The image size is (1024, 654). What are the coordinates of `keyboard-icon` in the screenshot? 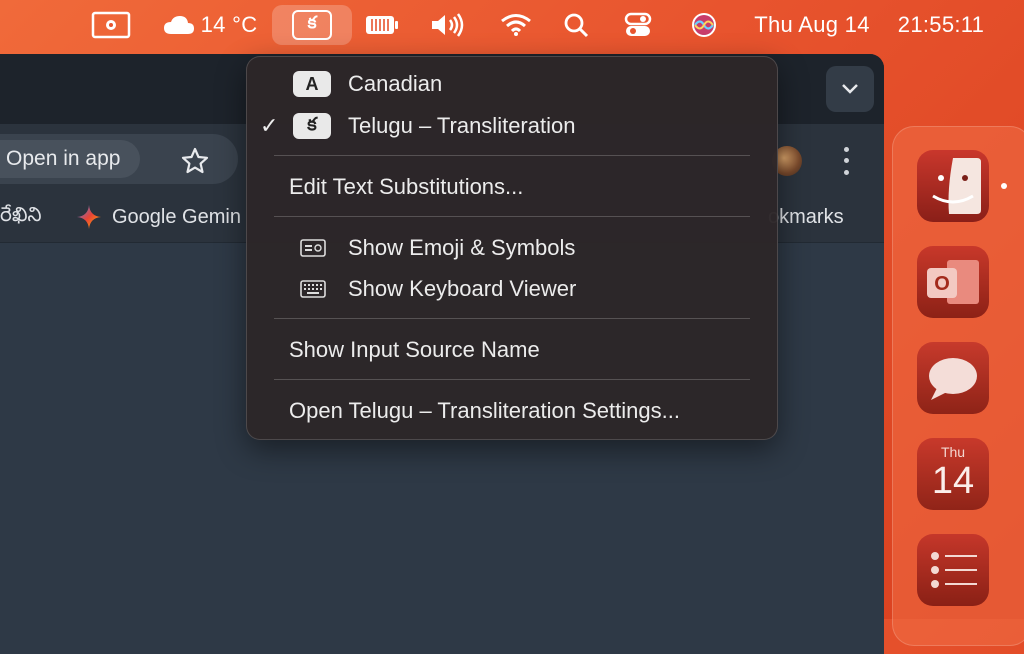 It's located at (313, 289).